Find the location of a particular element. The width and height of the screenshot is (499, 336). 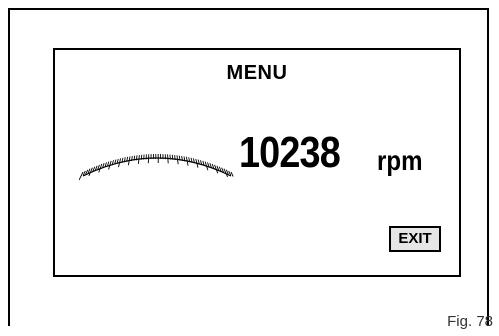

rpm-unit: rpm is located at coordinates (400, 160).